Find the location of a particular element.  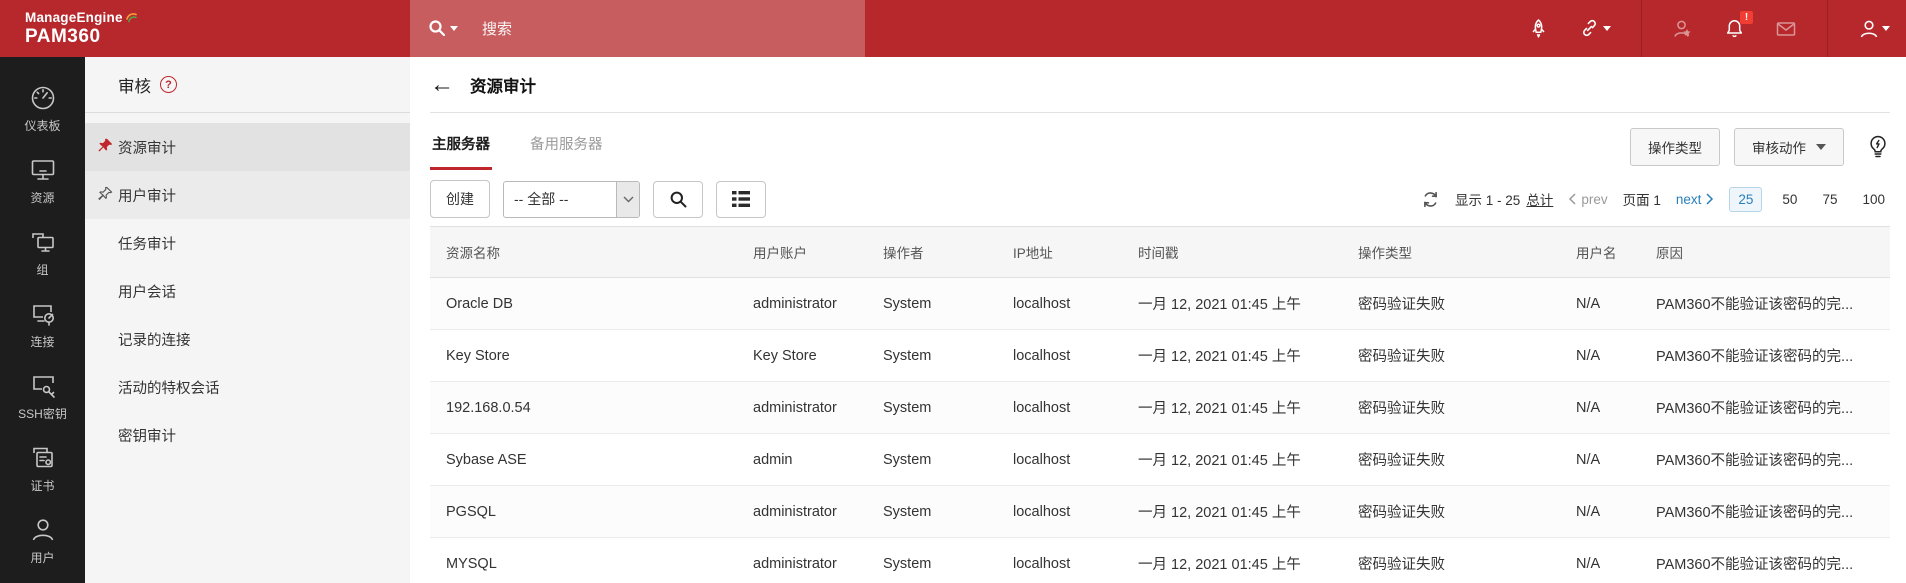

menu-item-label: 资源审计 is located at coordinates (147, 148).